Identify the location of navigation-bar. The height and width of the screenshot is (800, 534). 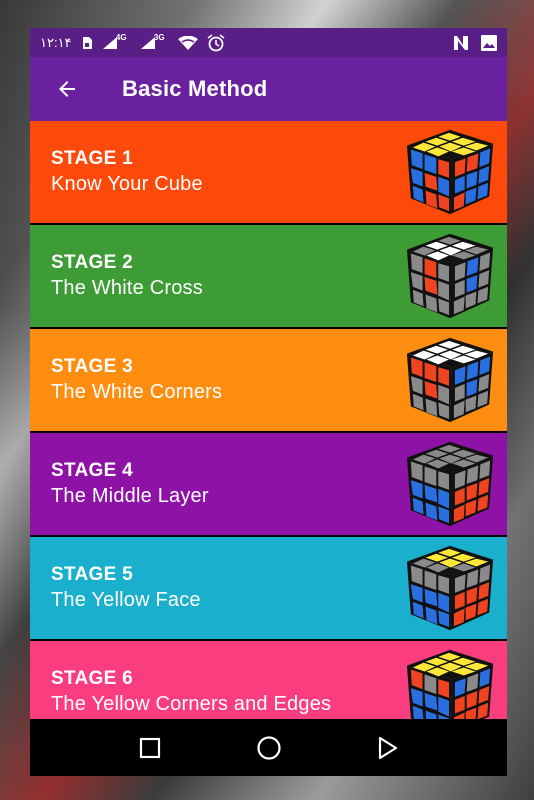
(268, 747).